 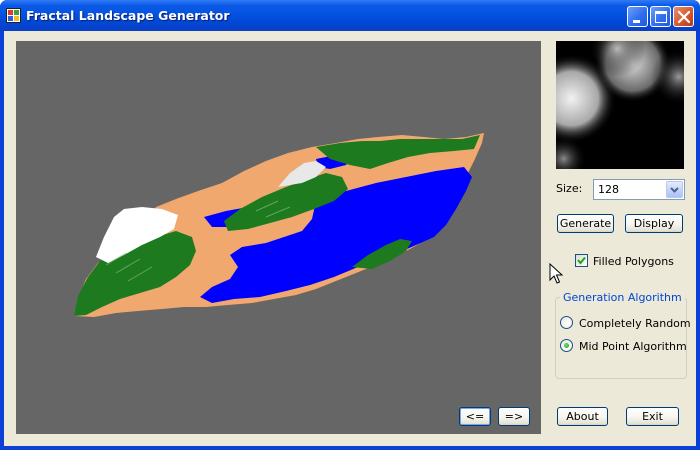 What do you see at coordinates (569, 188) in the screenshot?
I see `size-label: Size:` at bounding box center [569, 188].